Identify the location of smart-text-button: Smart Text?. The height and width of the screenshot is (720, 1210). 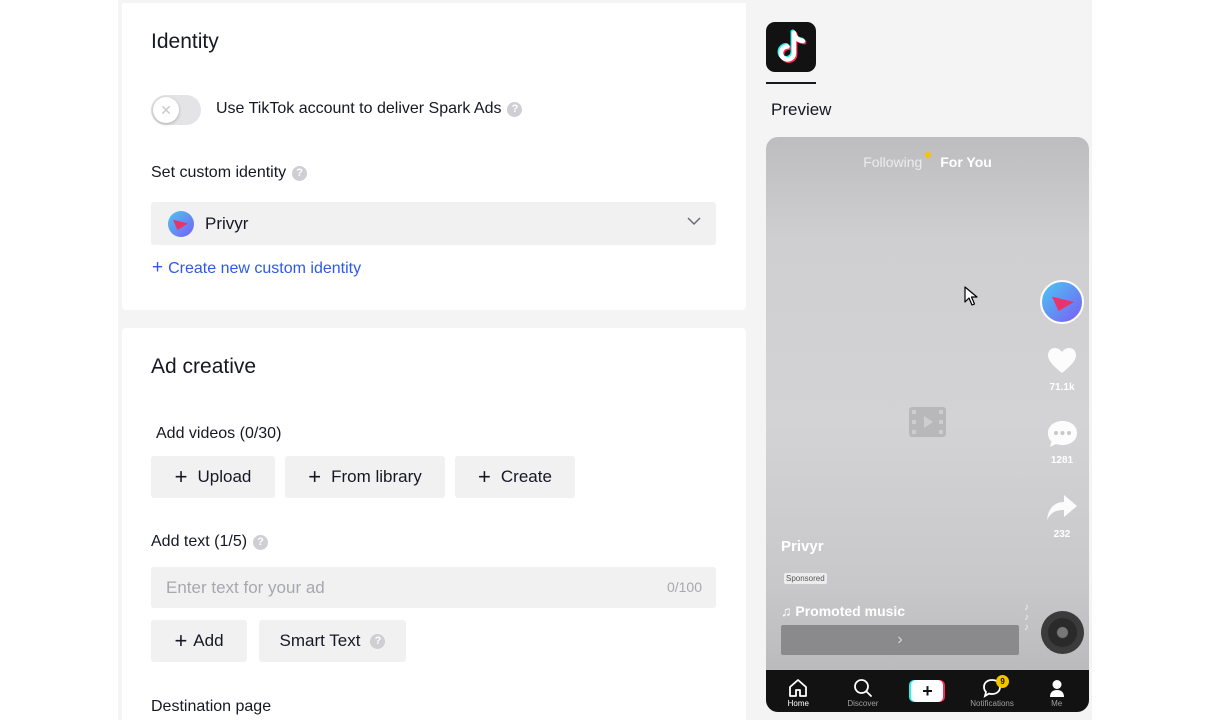
(332, 641).